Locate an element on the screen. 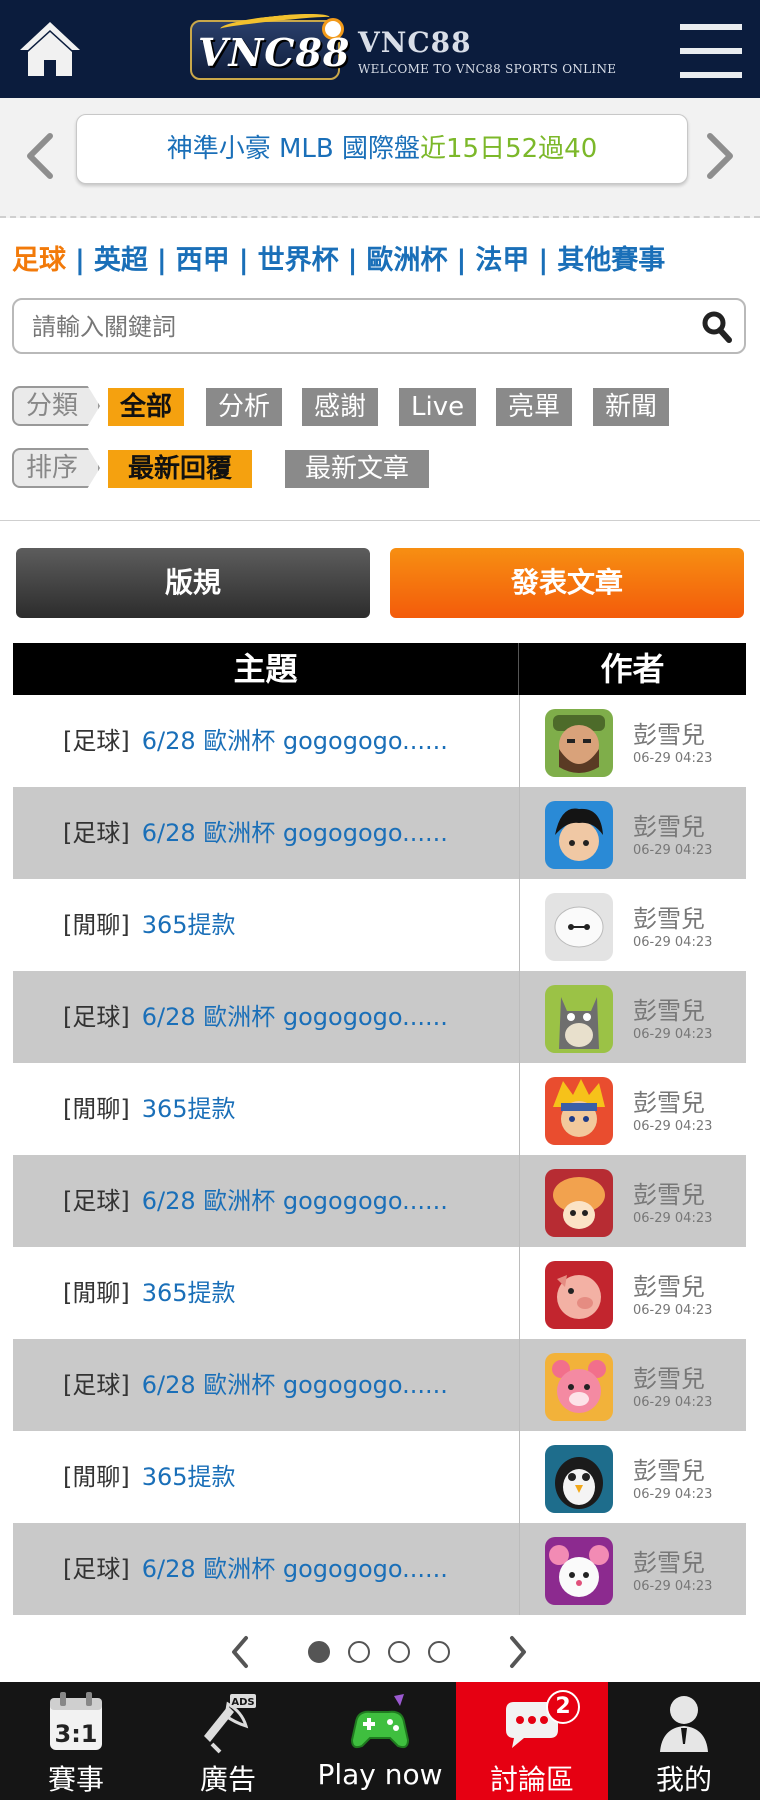  header-topic: 主題 is located at coordinates (266, 669).